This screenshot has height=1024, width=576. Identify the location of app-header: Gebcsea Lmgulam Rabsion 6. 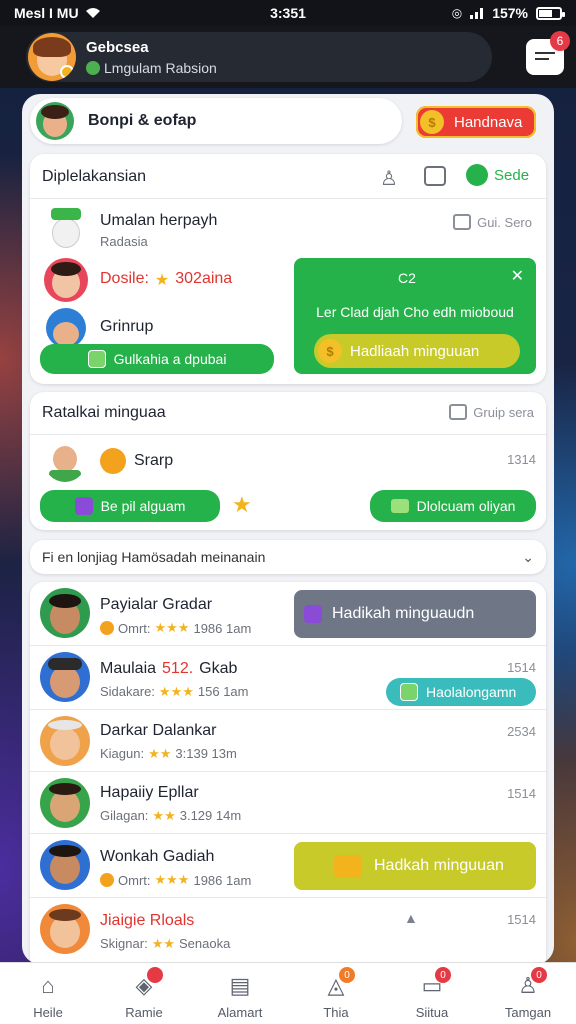
(288, 57).